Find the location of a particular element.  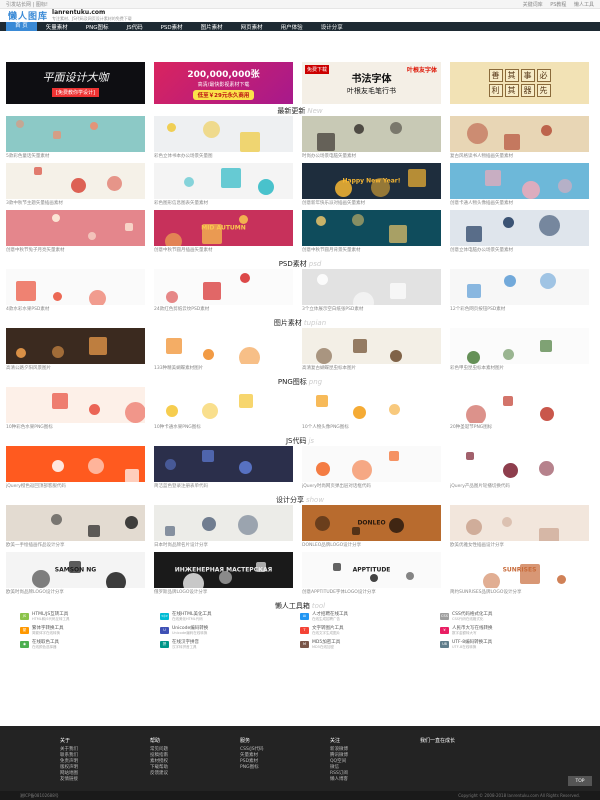

resource-caption: 创意卡通人物头像插画矢量素材 is located at coordinates (519, 204).